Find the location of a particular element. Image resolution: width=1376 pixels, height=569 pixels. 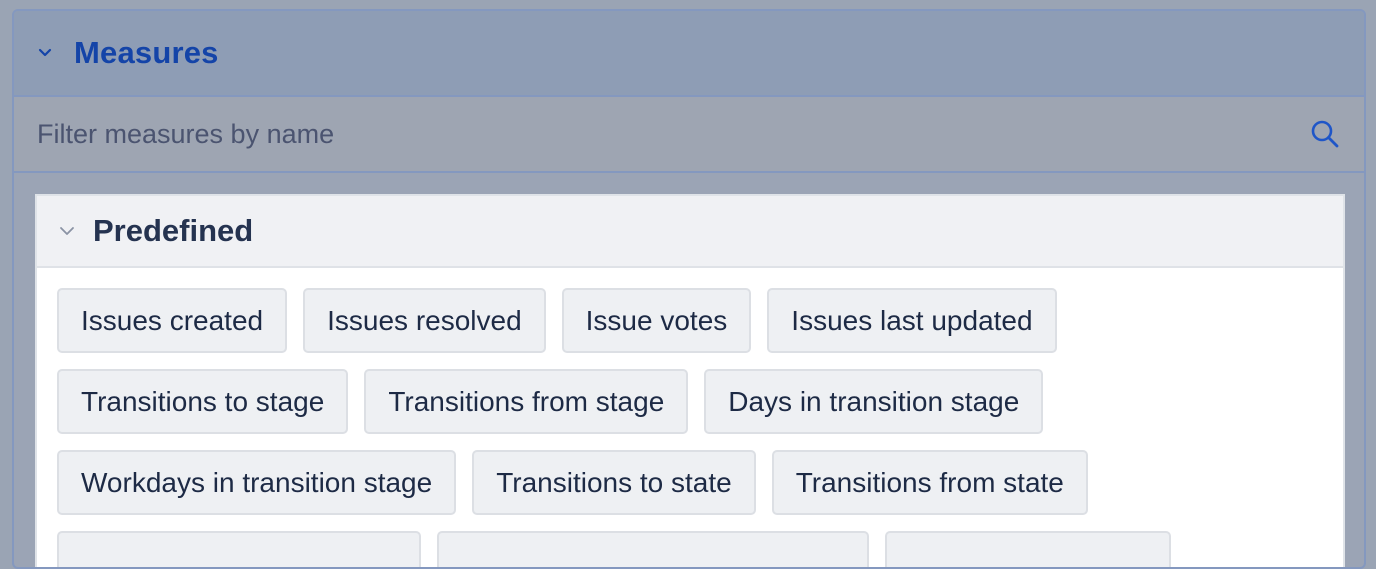

filter-row is located at coordinates (689, 135).